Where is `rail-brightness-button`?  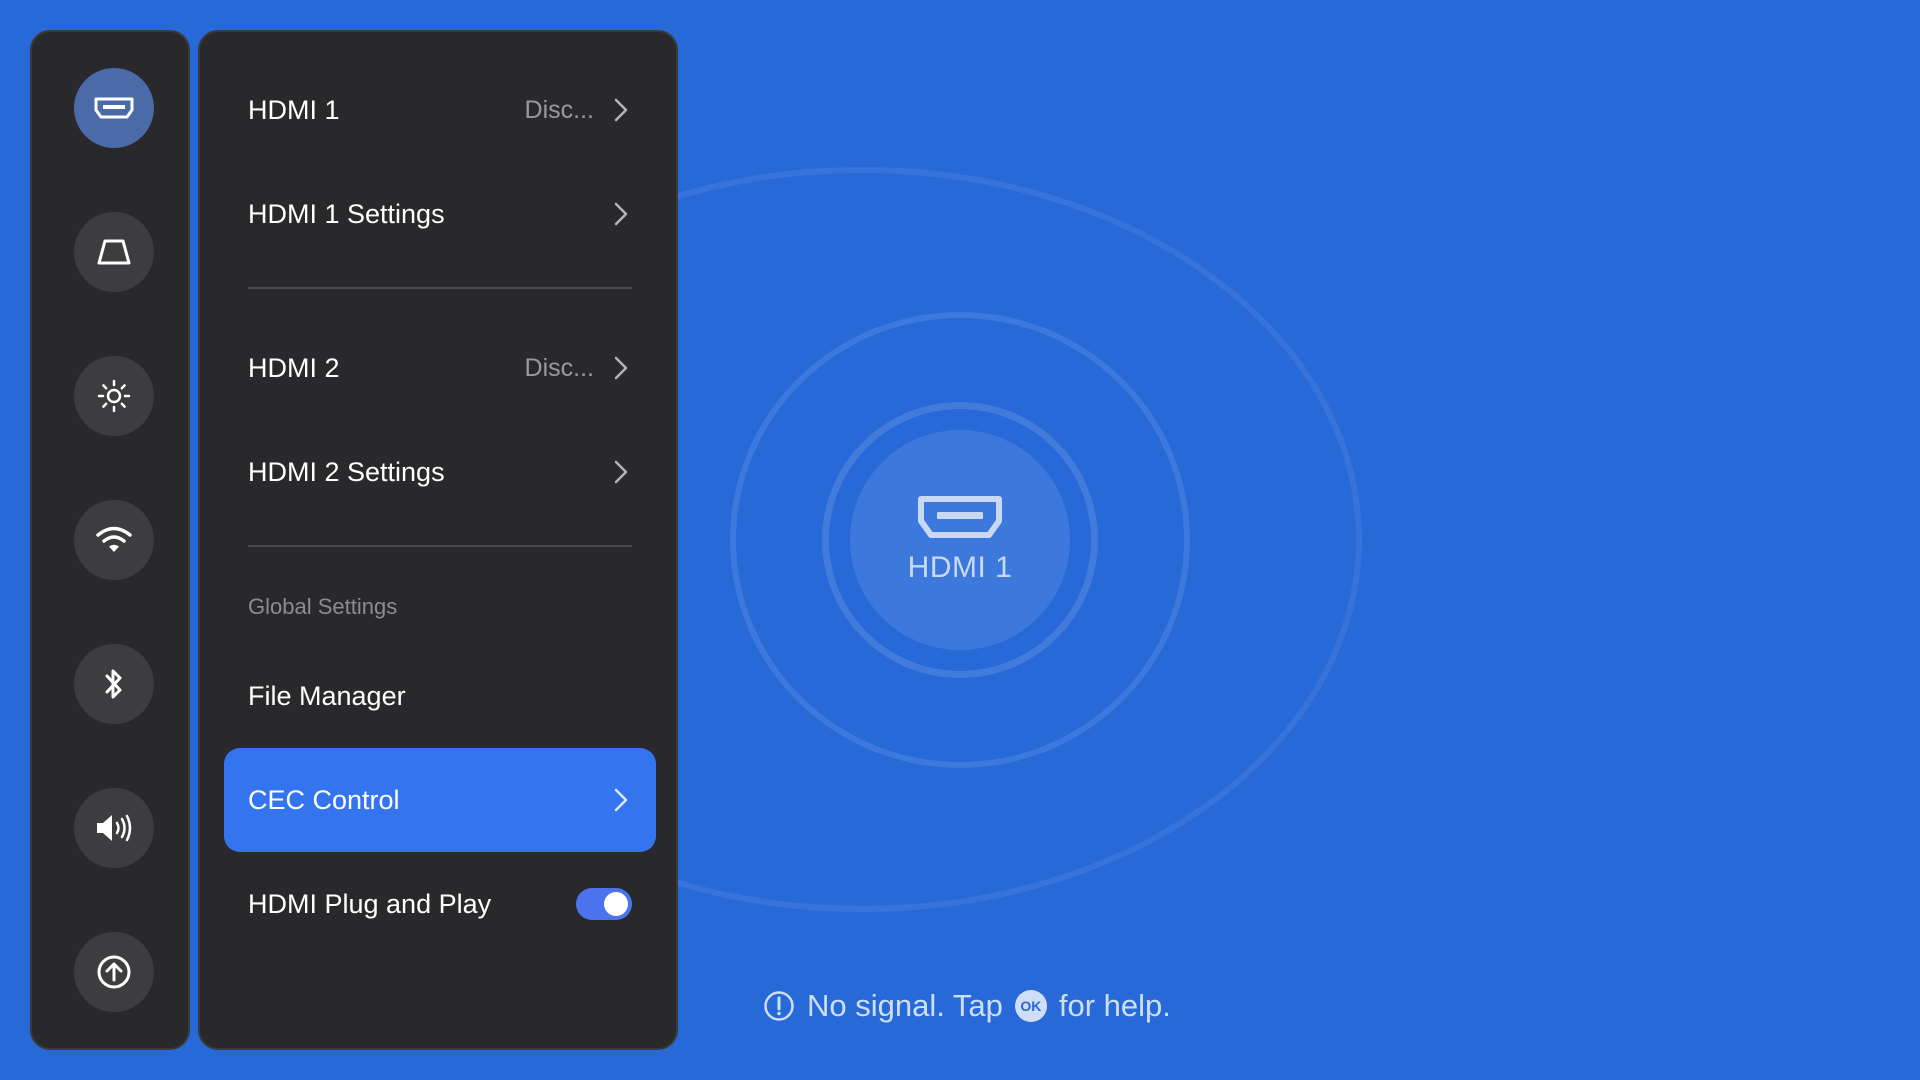 rail-brightness-button is located at coordinates (114, 396).